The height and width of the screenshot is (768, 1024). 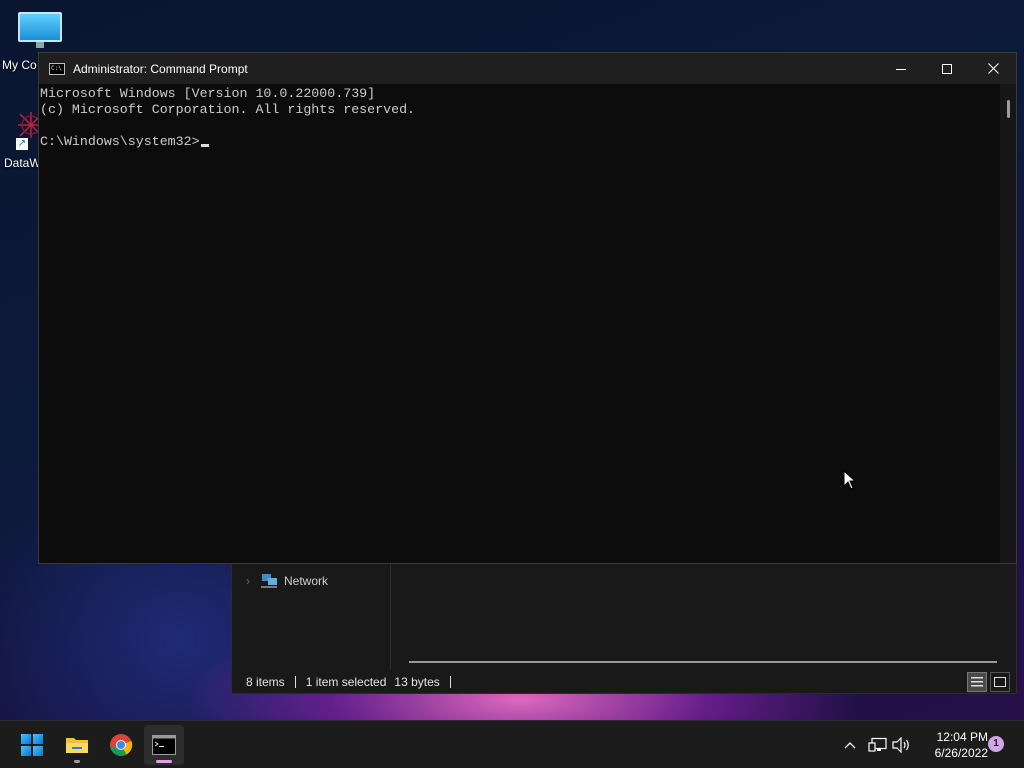 What do you see at coordinates (120, 141) in the screenshot?
I see `console-prompt: C:\Windows\system32>` at bounding box center [120, 141].